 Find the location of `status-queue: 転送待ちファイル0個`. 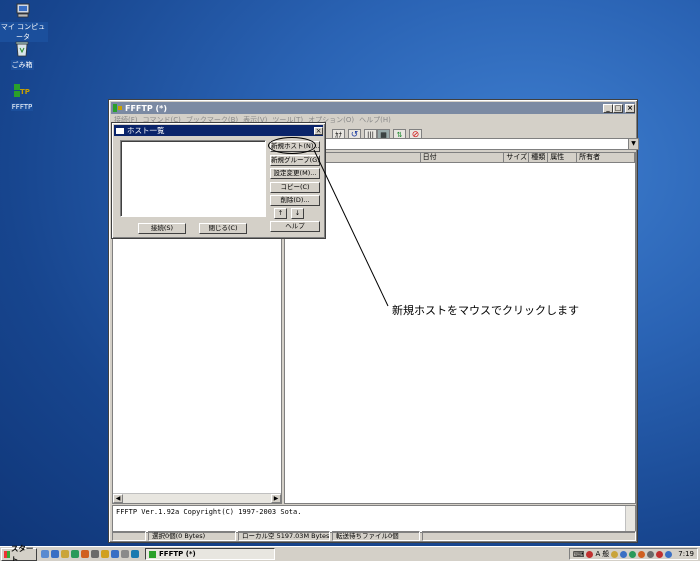

status-queue: 転送待ちファイル0個 is located at coordinates (376, 536).